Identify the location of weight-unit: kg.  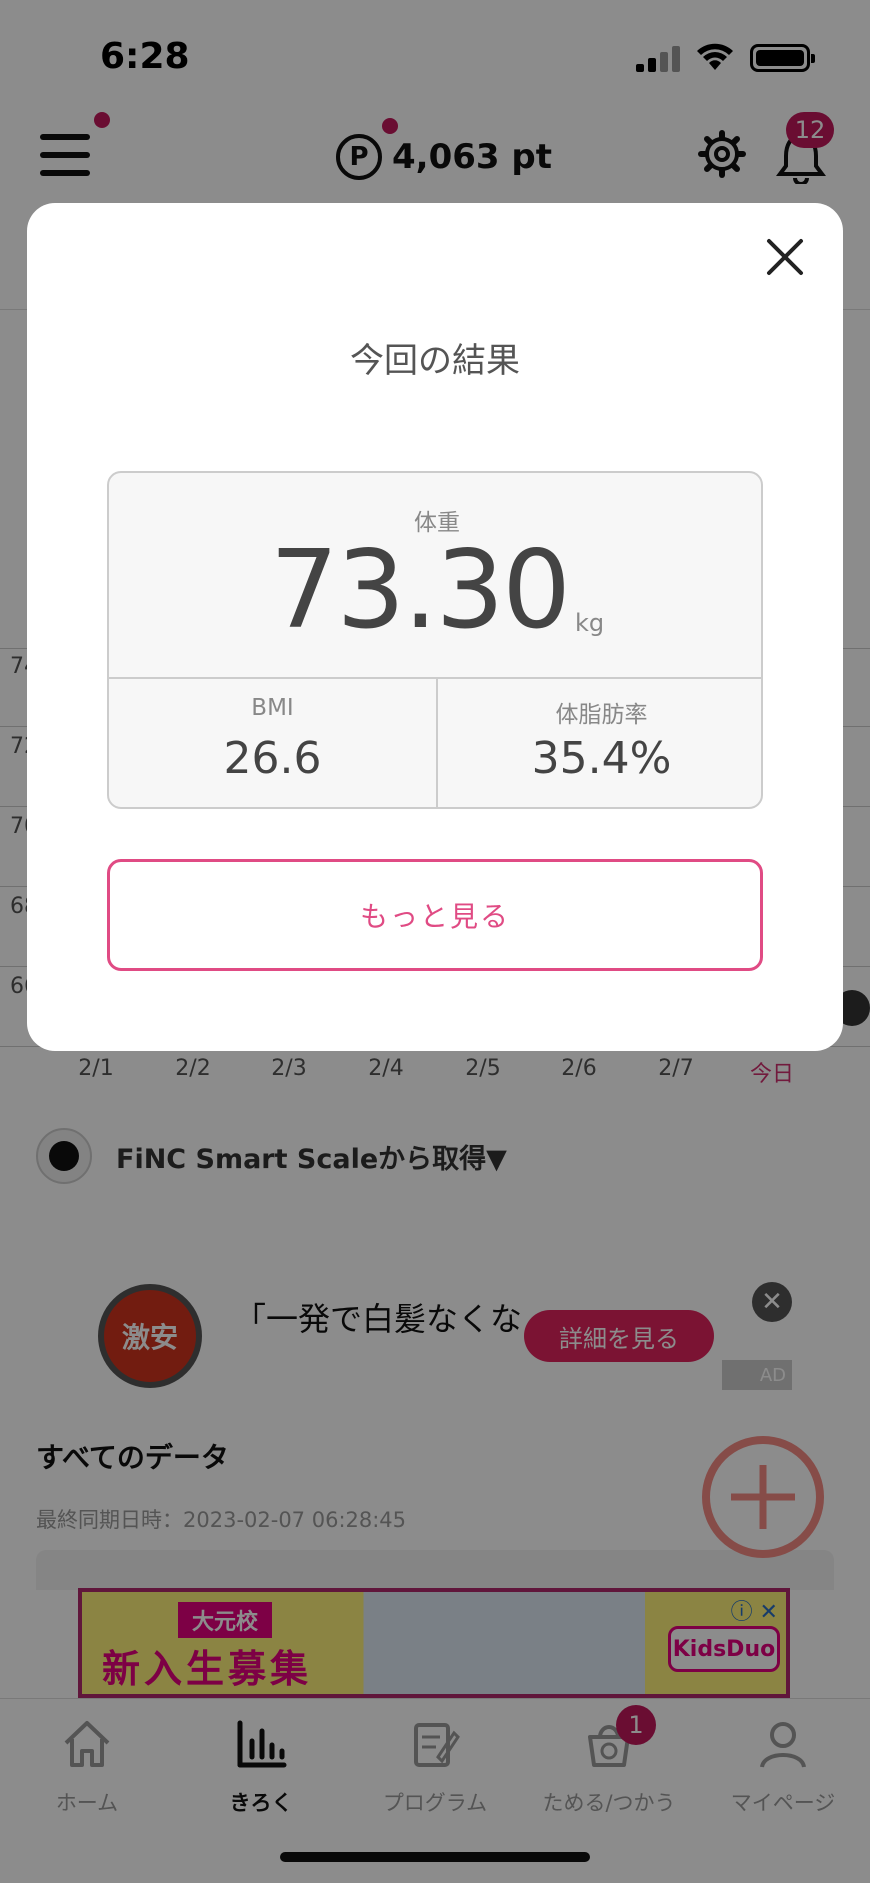
(590, 623).